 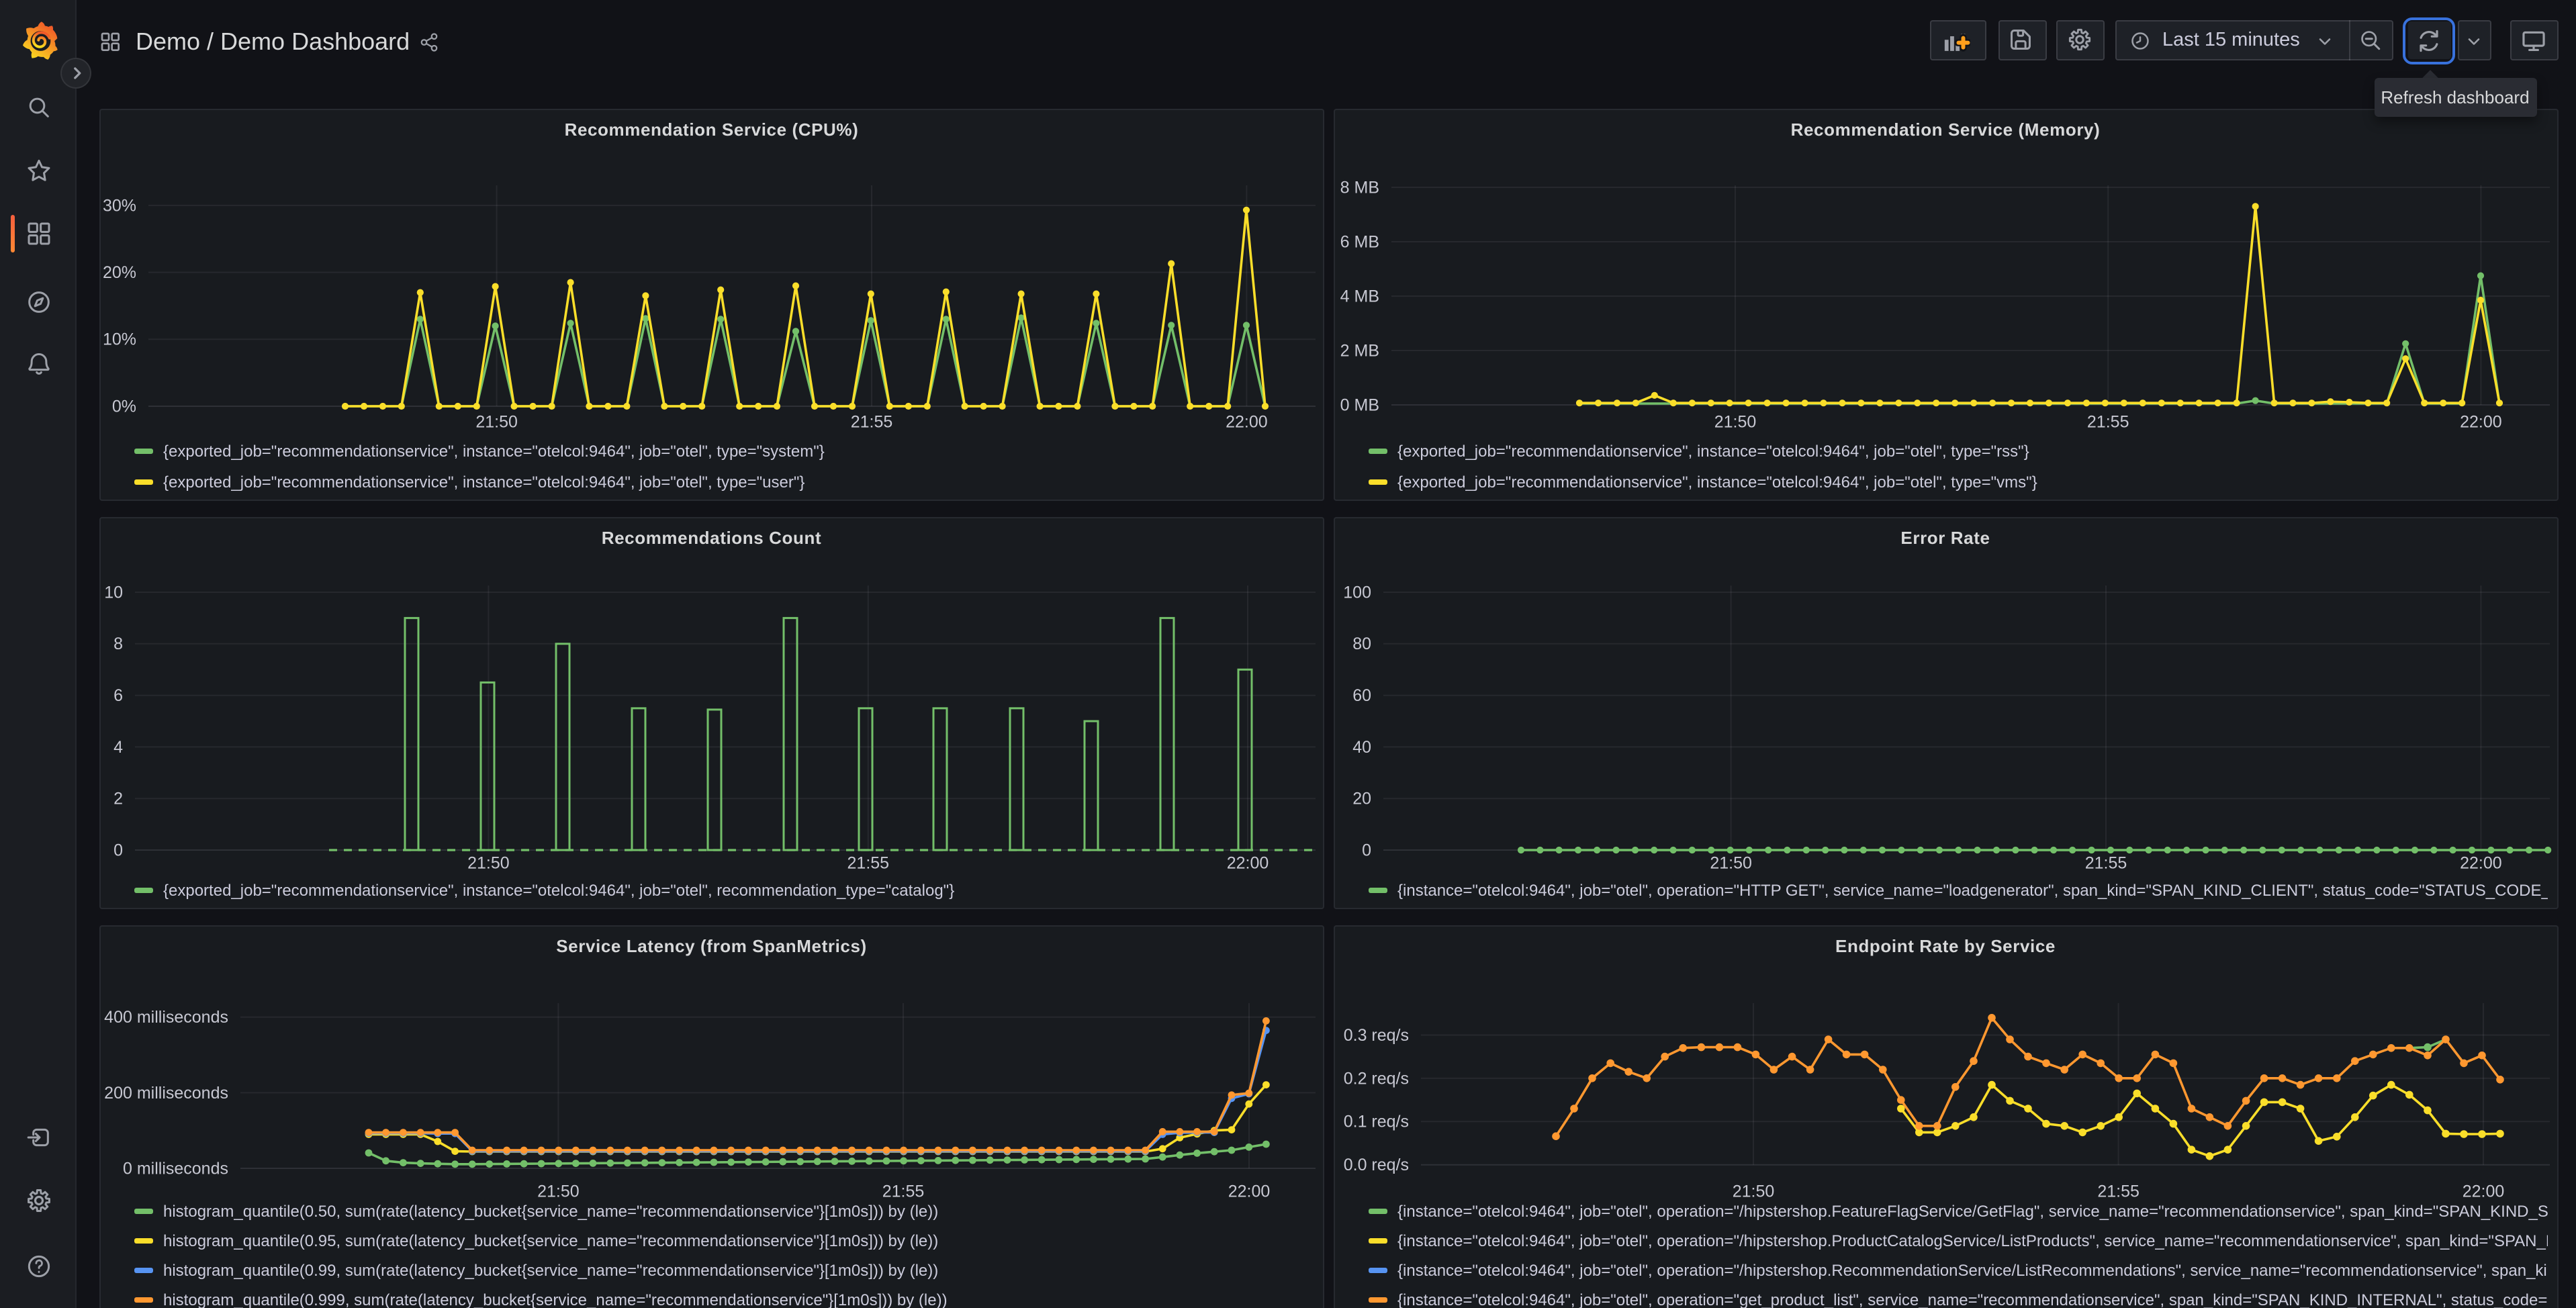 I want to click on svg-text: 400 milliseconds, so click(x=165, y=1017).